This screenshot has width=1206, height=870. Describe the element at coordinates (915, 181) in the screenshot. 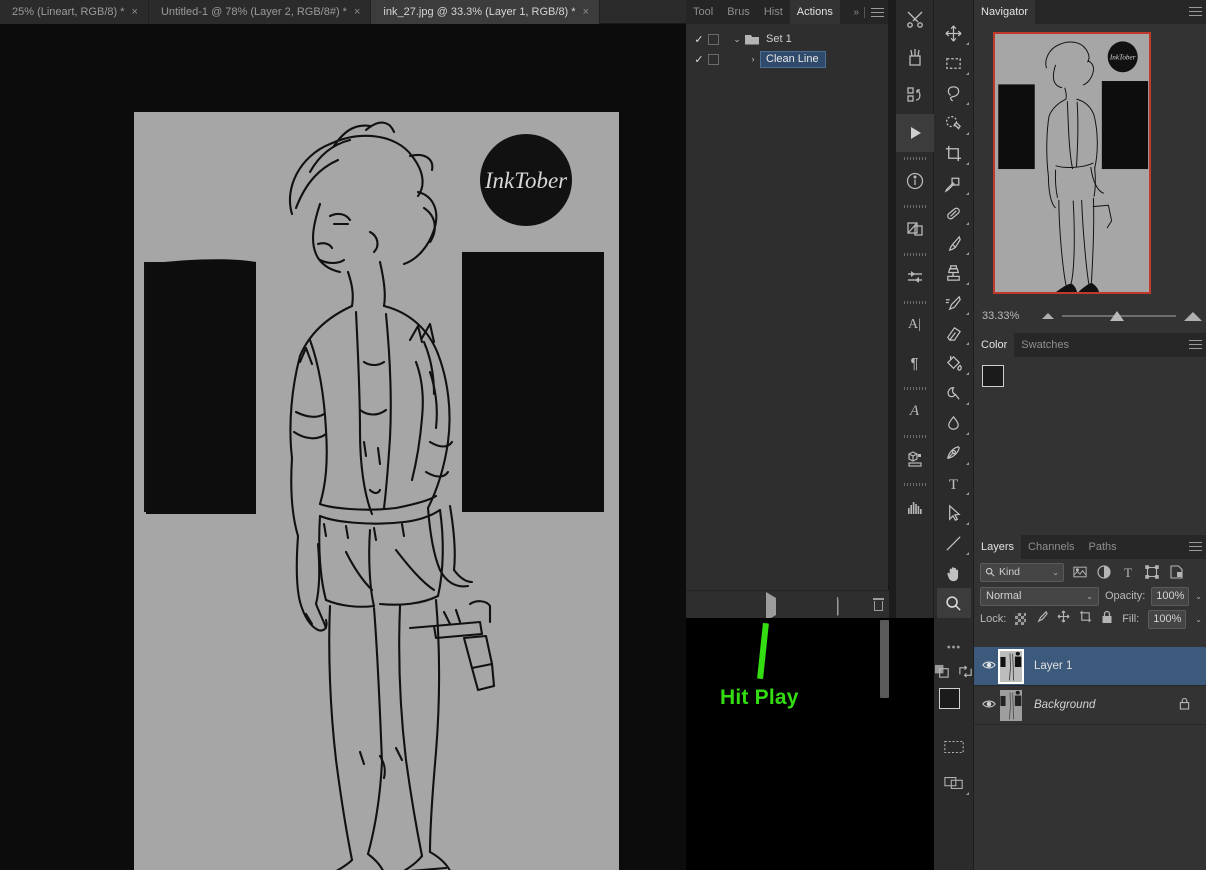

I see `info-icon` at that location.